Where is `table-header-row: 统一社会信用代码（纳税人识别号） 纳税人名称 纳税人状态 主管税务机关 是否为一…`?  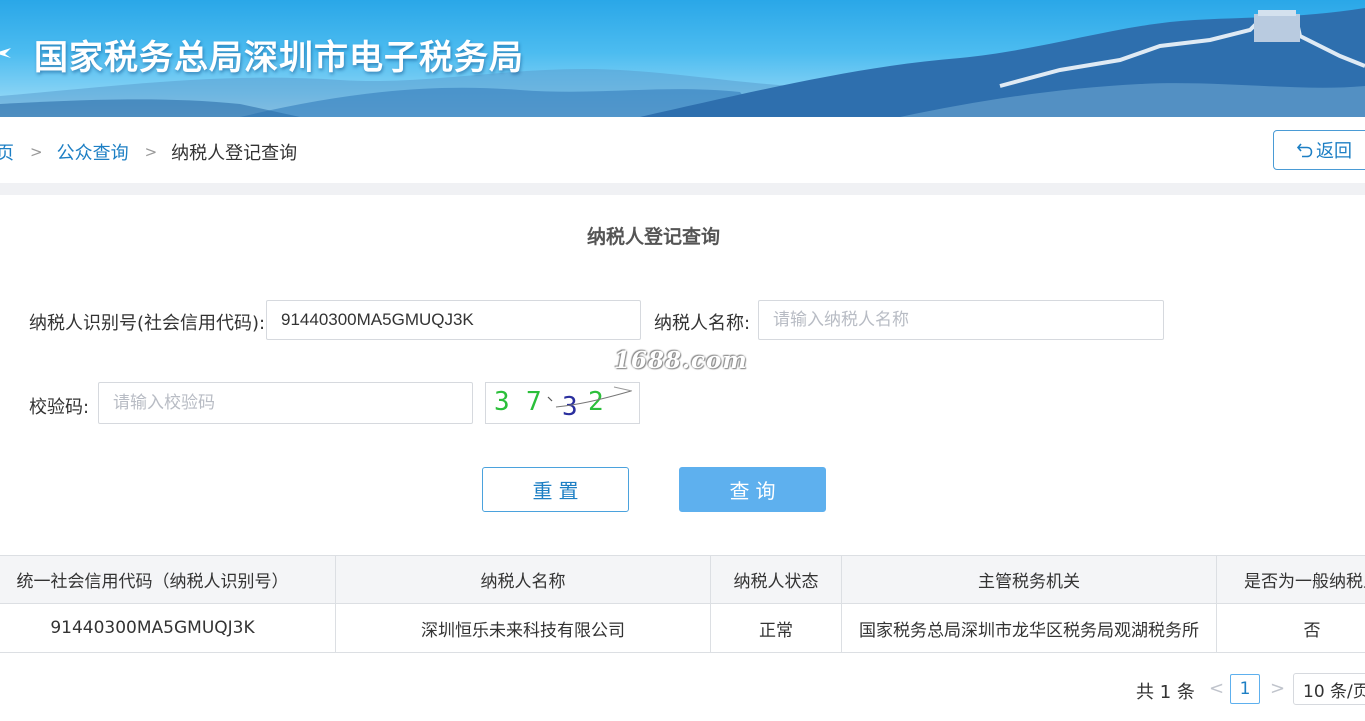
table-header-row: 统一社会信用代码（纳税人识别号） 纳税人名称 纳税人状态 主管税务机关 是否为一… is located at coordinates (682, 579).